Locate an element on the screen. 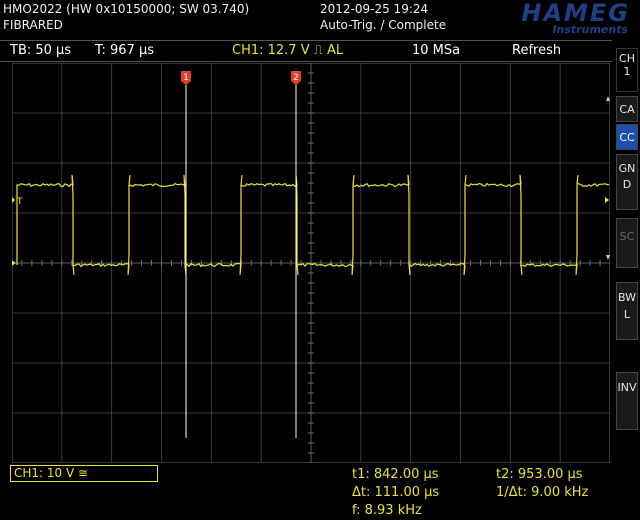  sample-rate: 10 MSa is located at coordinates (436, 50).